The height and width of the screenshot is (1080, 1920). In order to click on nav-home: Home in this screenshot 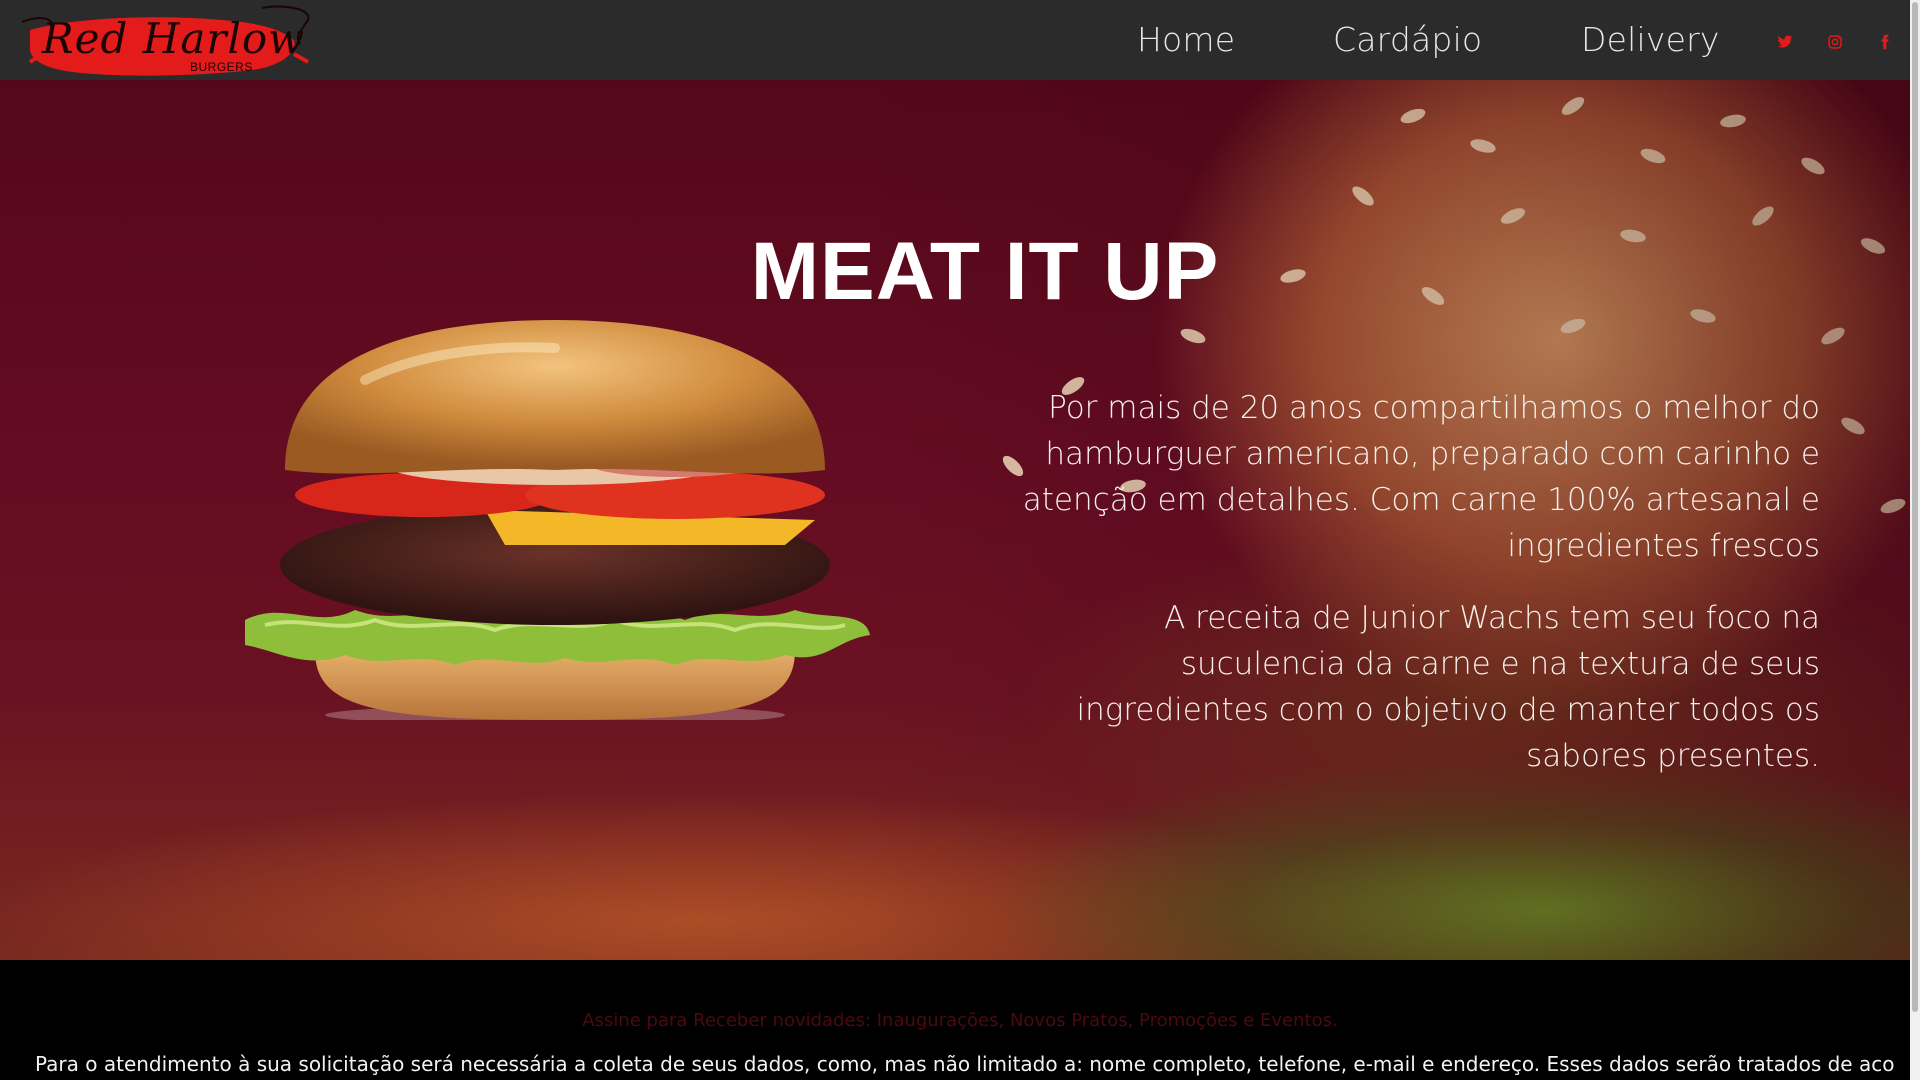, I will do `click(1186, 39)`.